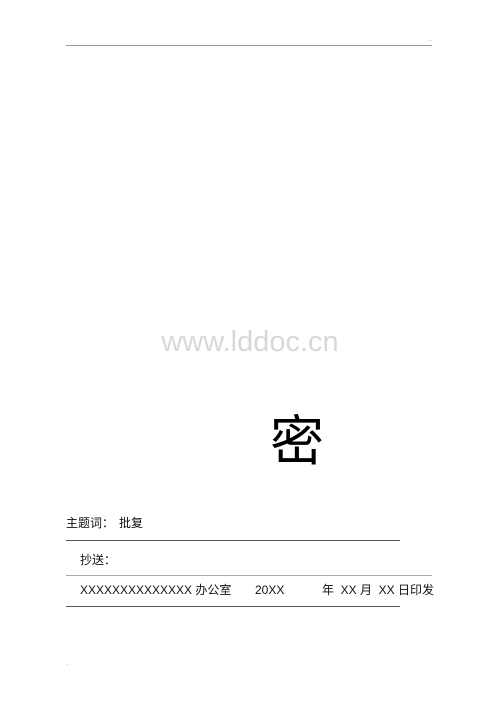 This screenshot has width=500, height=708. Describe the element at coordinates (378, 590) in the screenshot. I see `issue-date: 年 XX 月 XX 日印发` at that location.